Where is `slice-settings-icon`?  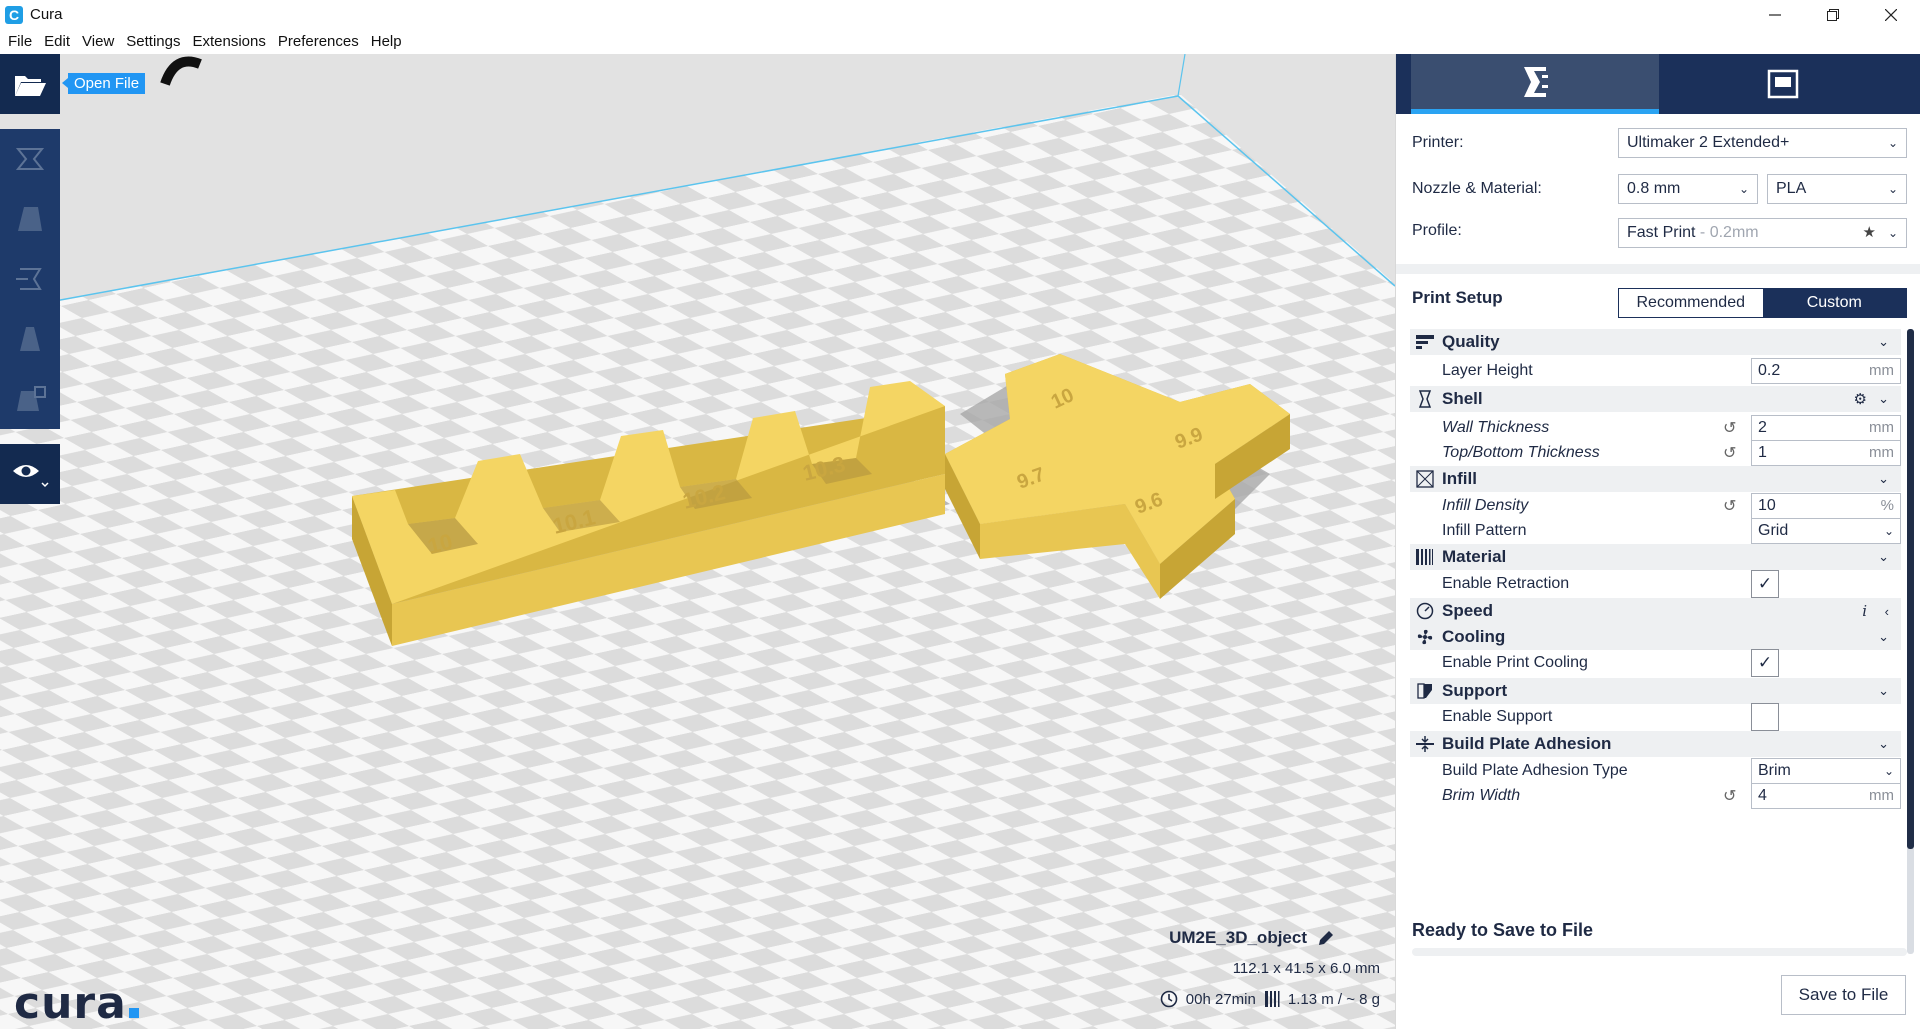 slice-settings-icon is located at coordinates (1536, 81).